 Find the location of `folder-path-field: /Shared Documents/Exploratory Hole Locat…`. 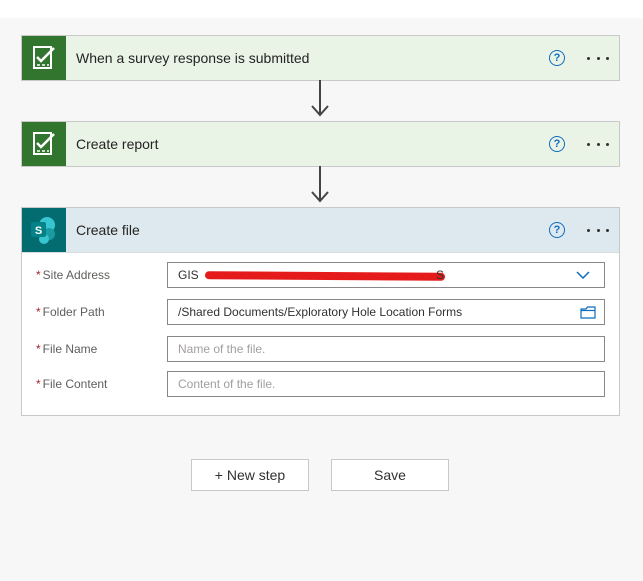

folder-path-field: /Shared Documents/Exploratory Hole Locat… is located at coordinates (386, 312).